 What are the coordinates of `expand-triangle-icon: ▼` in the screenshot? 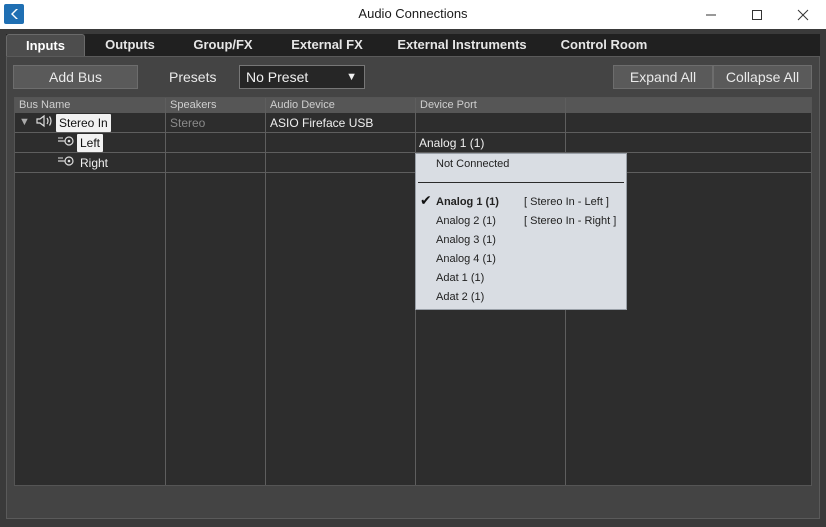 It's located at (24, 122).